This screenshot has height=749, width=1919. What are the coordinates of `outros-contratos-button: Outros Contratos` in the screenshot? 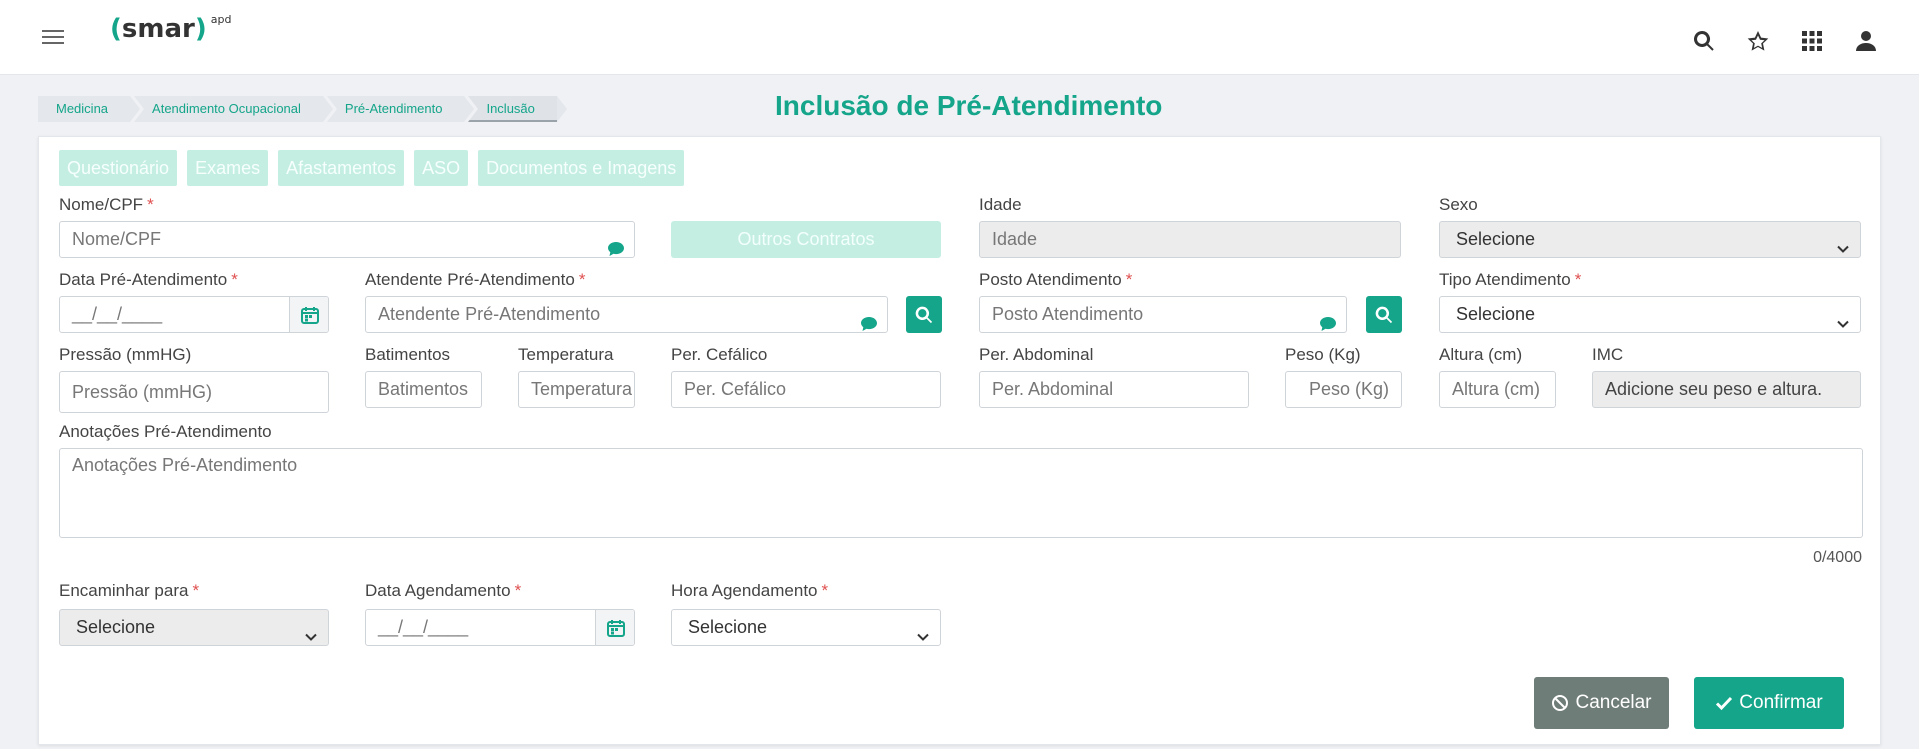 It's located at (806, 239).